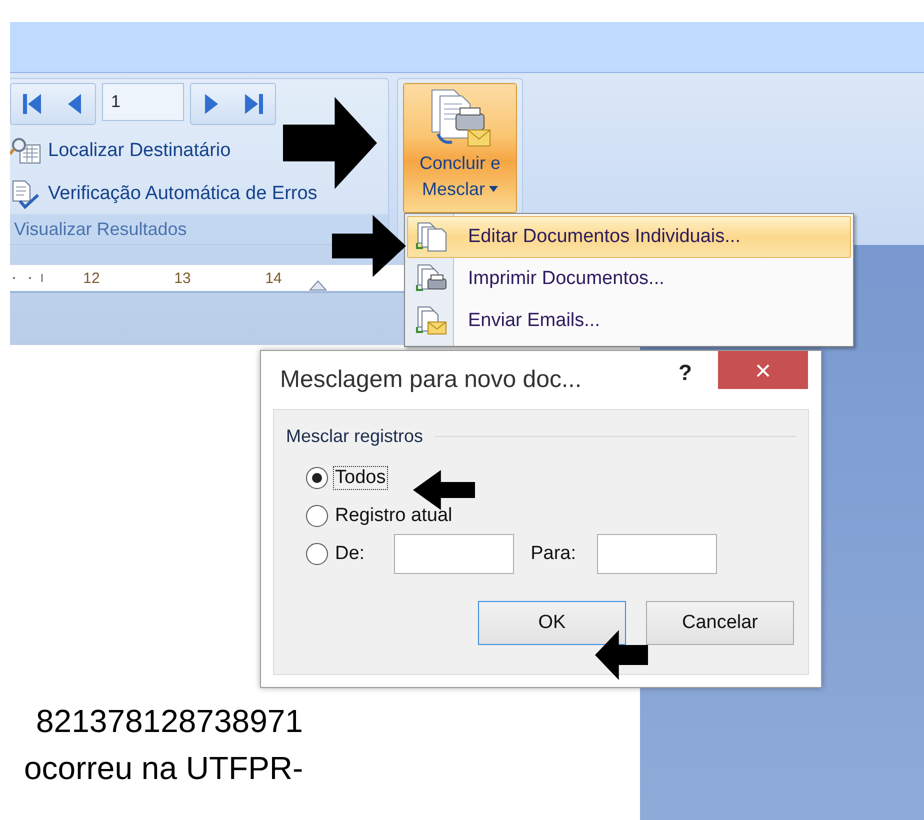  I want to click on document-check-icon, so click(26, 194).